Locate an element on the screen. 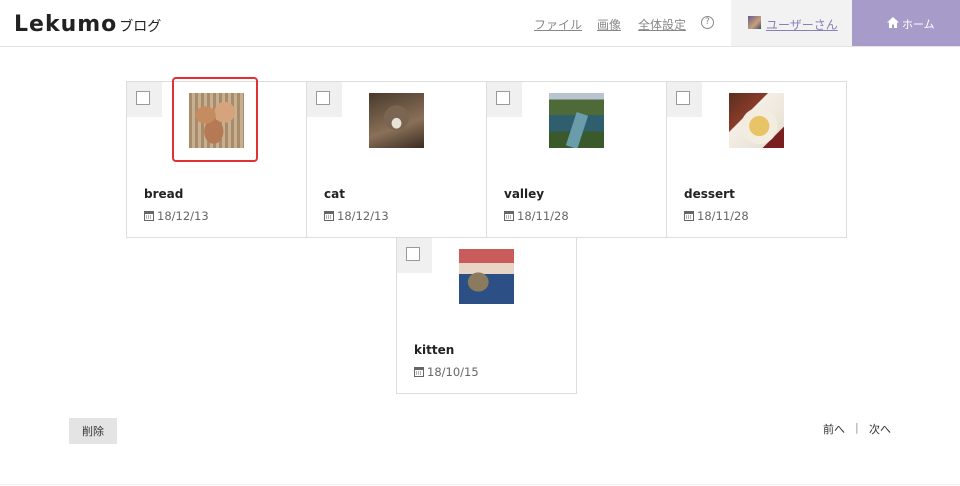 This screenshot has height=486, width=960. nav-images: 画像 is located at coordinates (609, 24).